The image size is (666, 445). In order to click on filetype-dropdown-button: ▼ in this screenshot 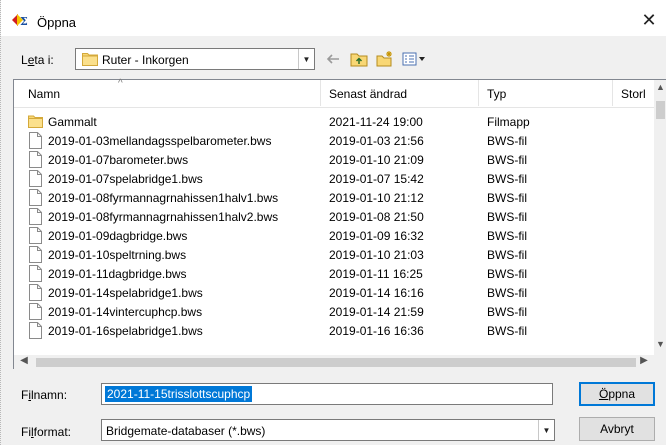, I will do `click(546, 430)`.